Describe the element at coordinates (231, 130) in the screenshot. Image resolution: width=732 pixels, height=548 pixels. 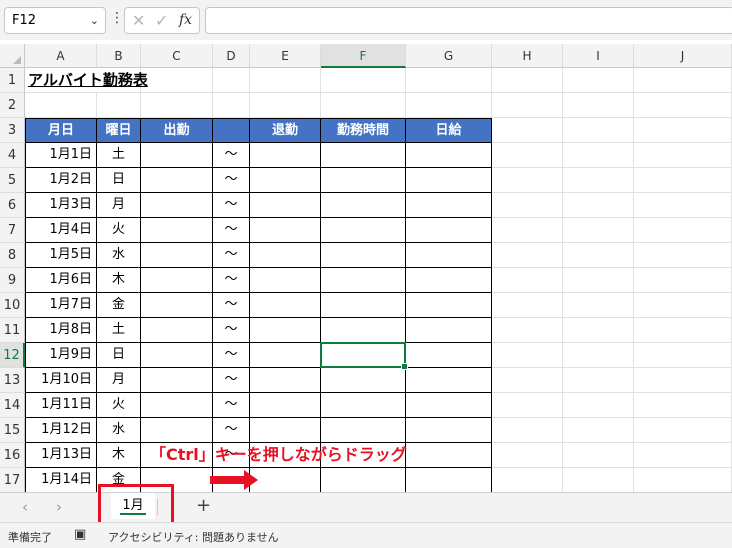
I see `table-header-d` at that location.